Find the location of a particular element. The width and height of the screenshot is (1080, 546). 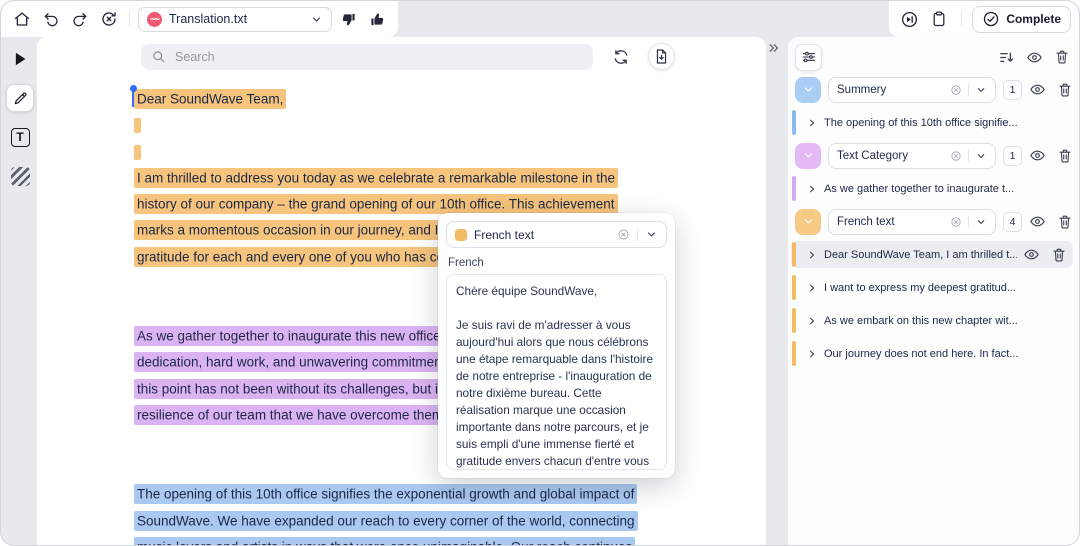

thumbs-down-button is located at coordinates (348, 19).